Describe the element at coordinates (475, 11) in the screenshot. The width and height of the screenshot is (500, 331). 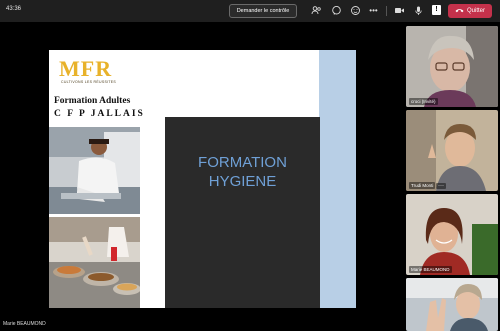
I see `quit-label: Quitter` at that location.